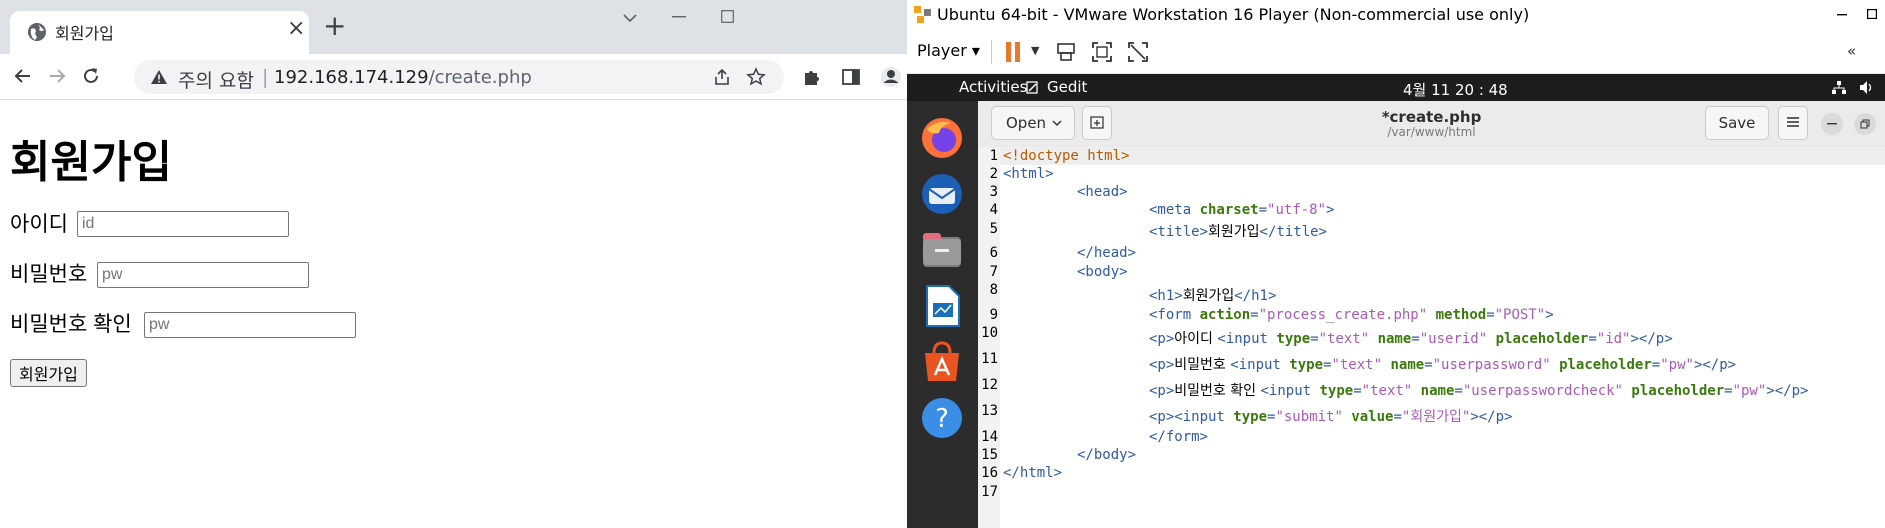 The width and height of the screenshot is (1885, 528). I want to click on back-arrow-icon, so click(23, 76).